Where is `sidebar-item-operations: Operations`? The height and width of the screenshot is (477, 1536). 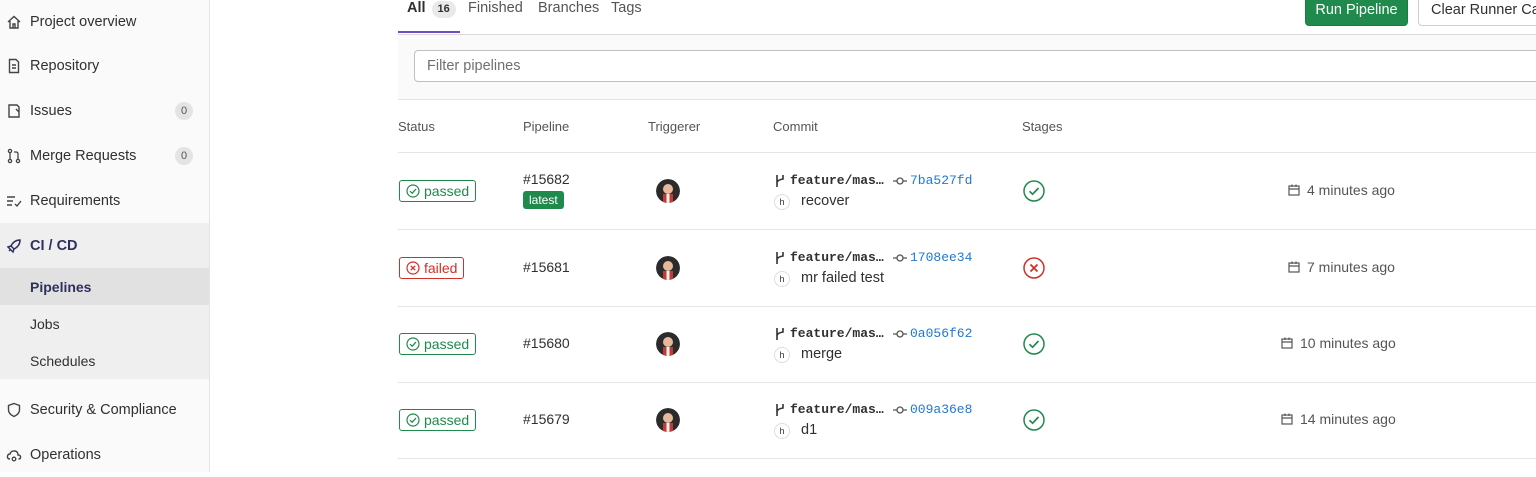
sidebar-item-operations: Operations is located at coordinates (104, 455).